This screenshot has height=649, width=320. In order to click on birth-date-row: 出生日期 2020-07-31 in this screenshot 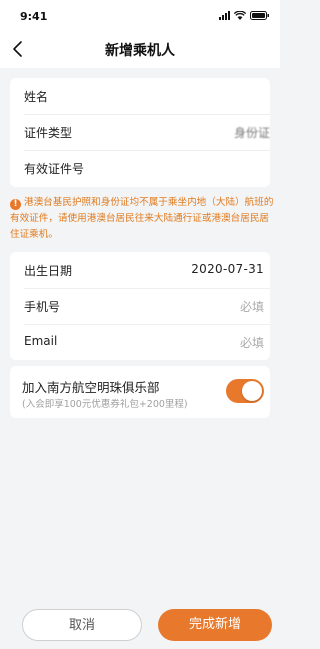, I will do `click(147, 270)`.